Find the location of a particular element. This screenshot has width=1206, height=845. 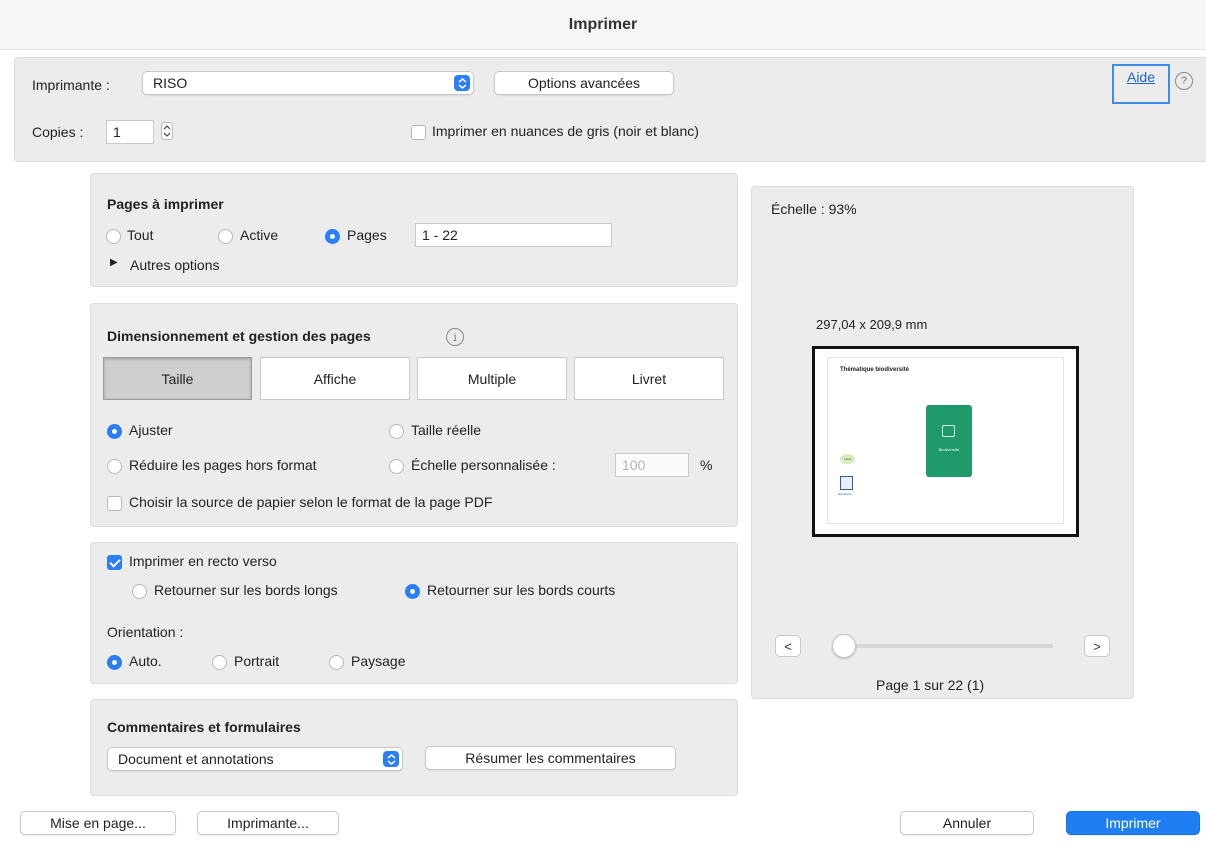

eco-school-logo is located at coordinates (846, 483).